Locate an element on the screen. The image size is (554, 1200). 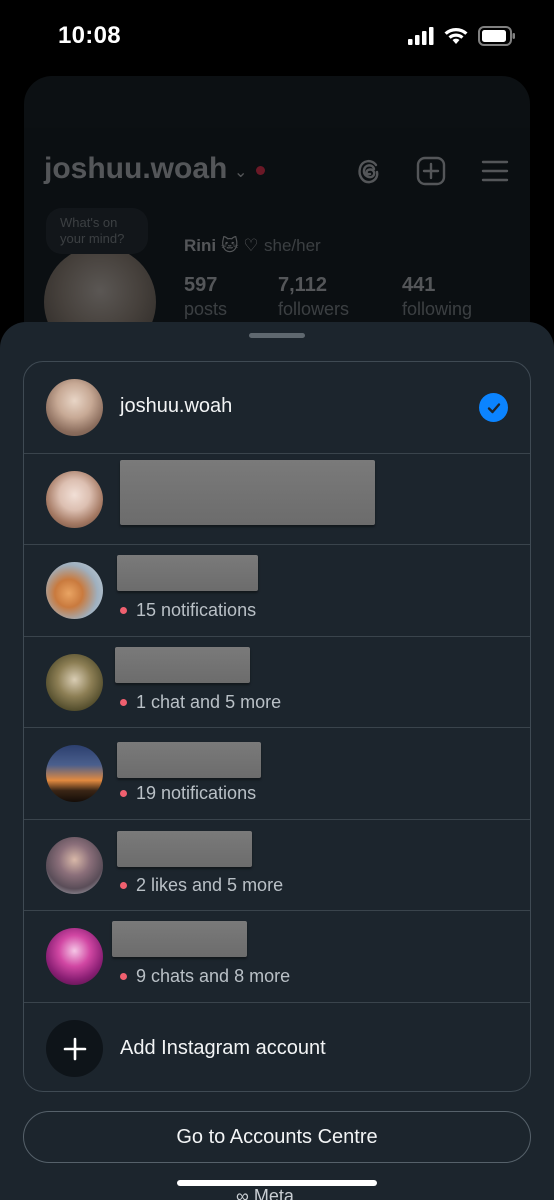
notification-status: 9 chats and 8 more is located at coordinates (205, 976).